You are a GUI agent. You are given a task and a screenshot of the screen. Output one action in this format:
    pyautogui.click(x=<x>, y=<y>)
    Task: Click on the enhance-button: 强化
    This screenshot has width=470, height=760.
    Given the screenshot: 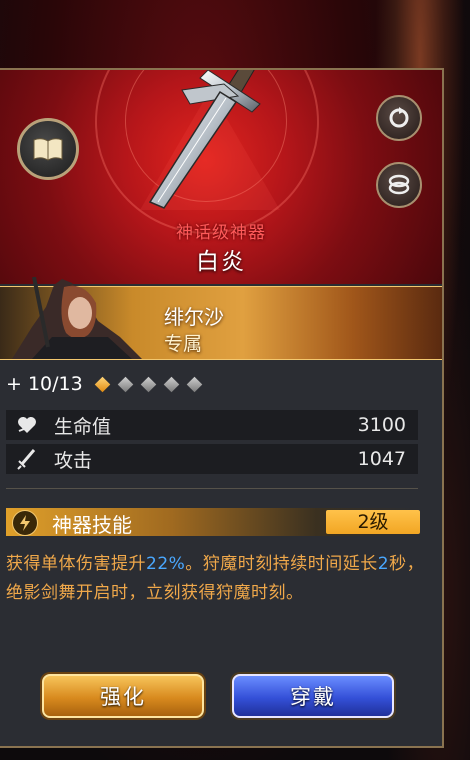 What is the action you would take?
    pyautogui.click(x=123, y=696)
    